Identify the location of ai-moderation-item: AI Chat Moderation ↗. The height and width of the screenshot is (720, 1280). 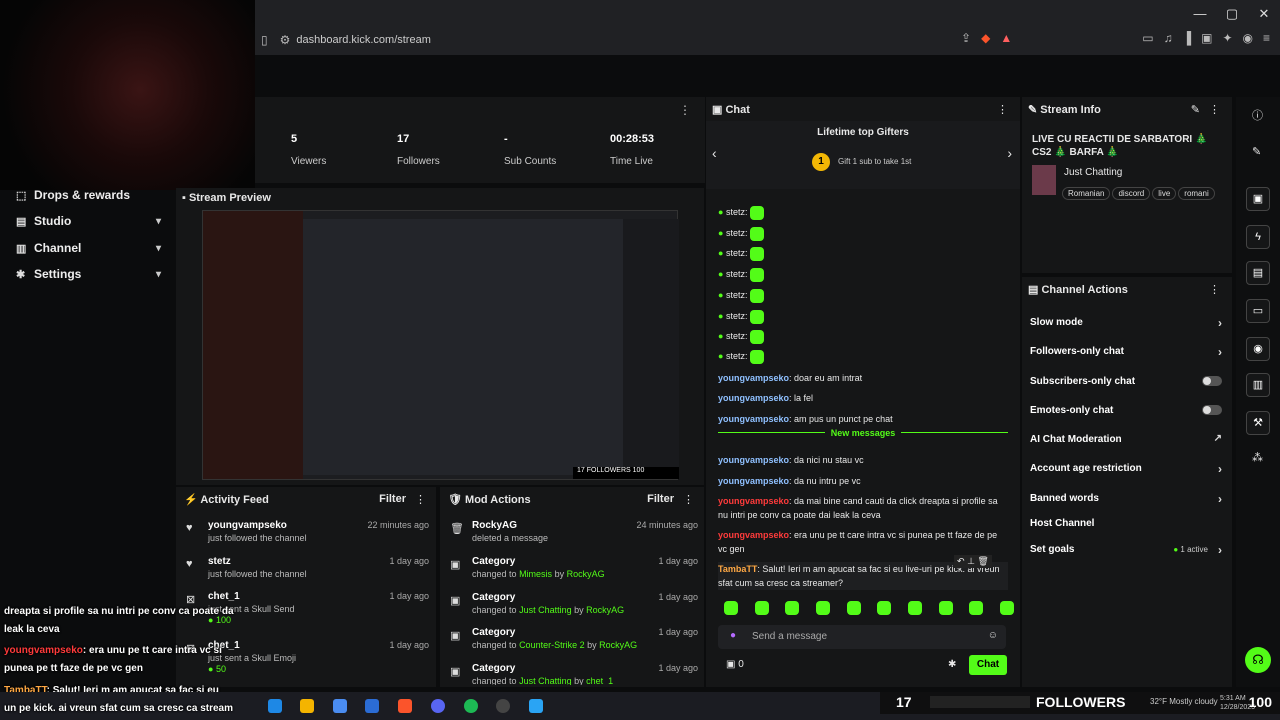
(1128, 439).